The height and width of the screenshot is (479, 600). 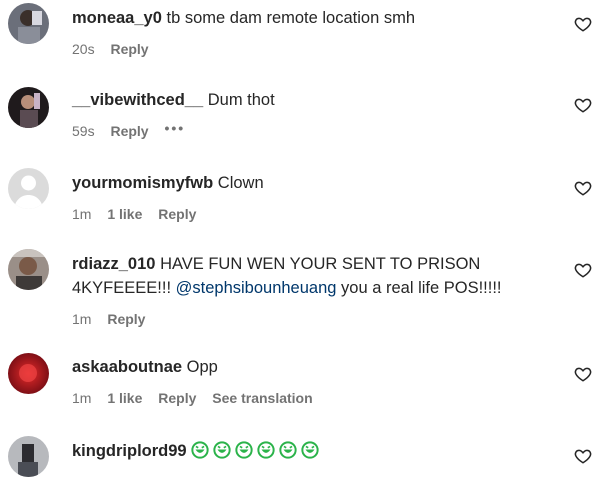 What do you see at coordinates (262, 398) in the screenshot?
I see `see-translation-button: See translation` at bounding box center [262, 398].